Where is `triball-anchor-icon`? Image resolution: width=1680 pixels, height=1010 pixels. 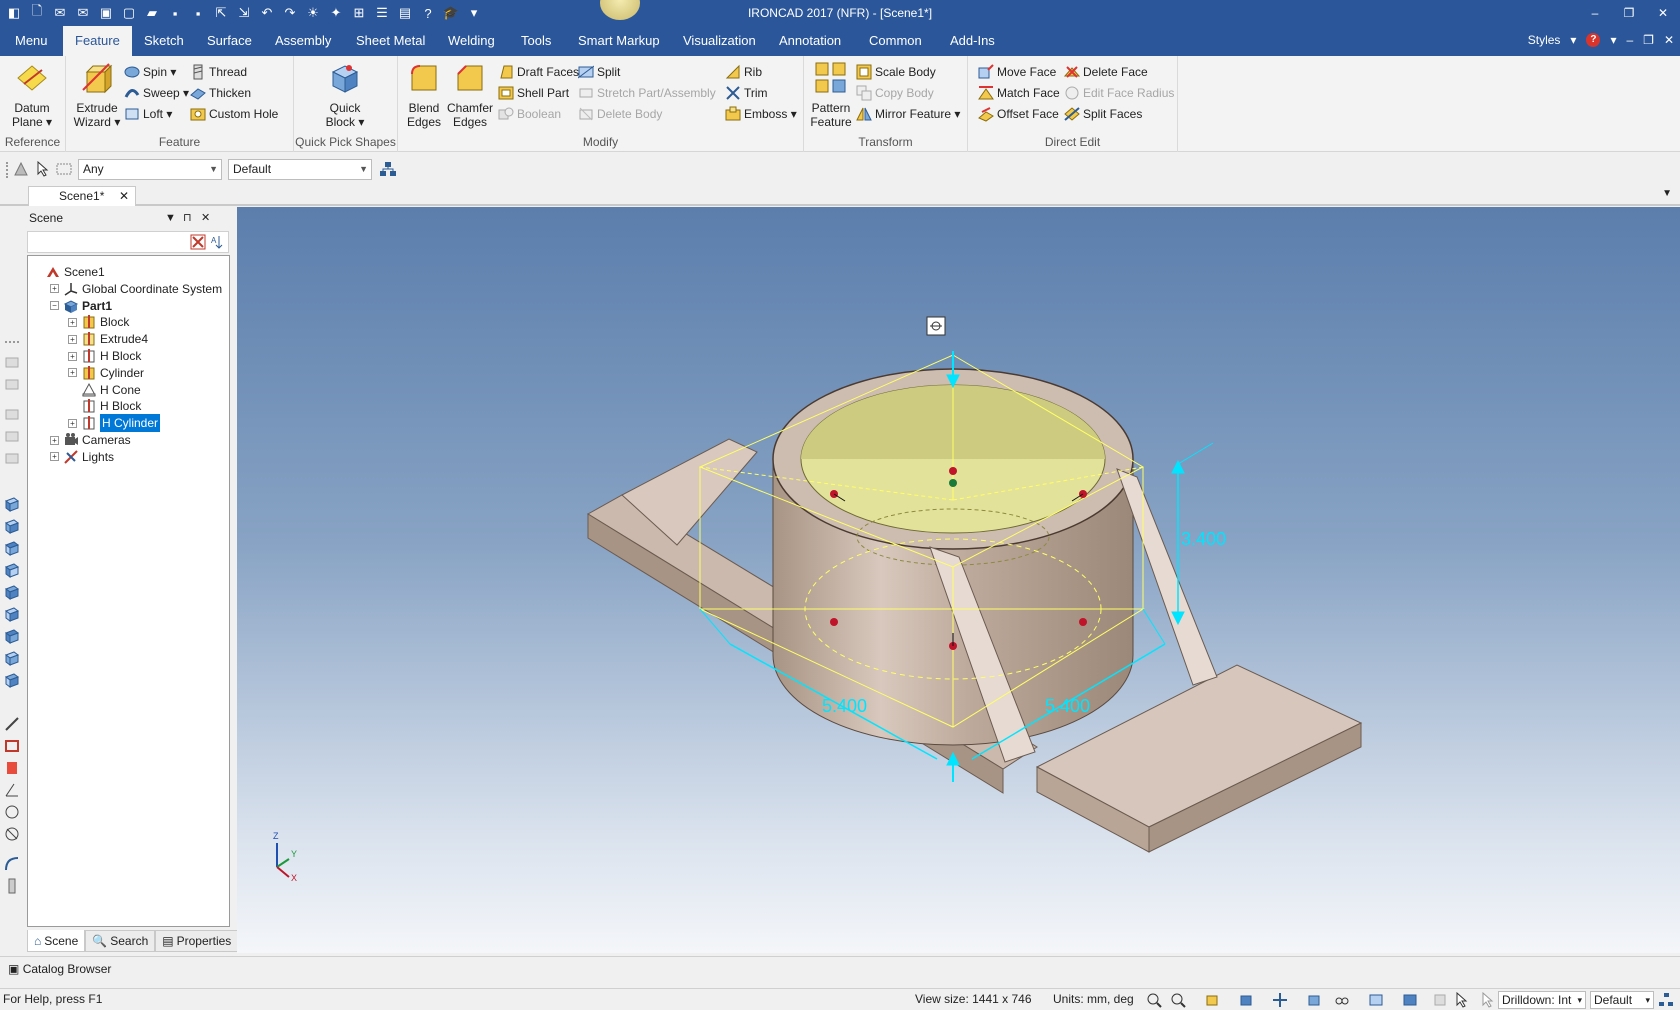 triball-anchor-icon is located at coordinates (936, 326).